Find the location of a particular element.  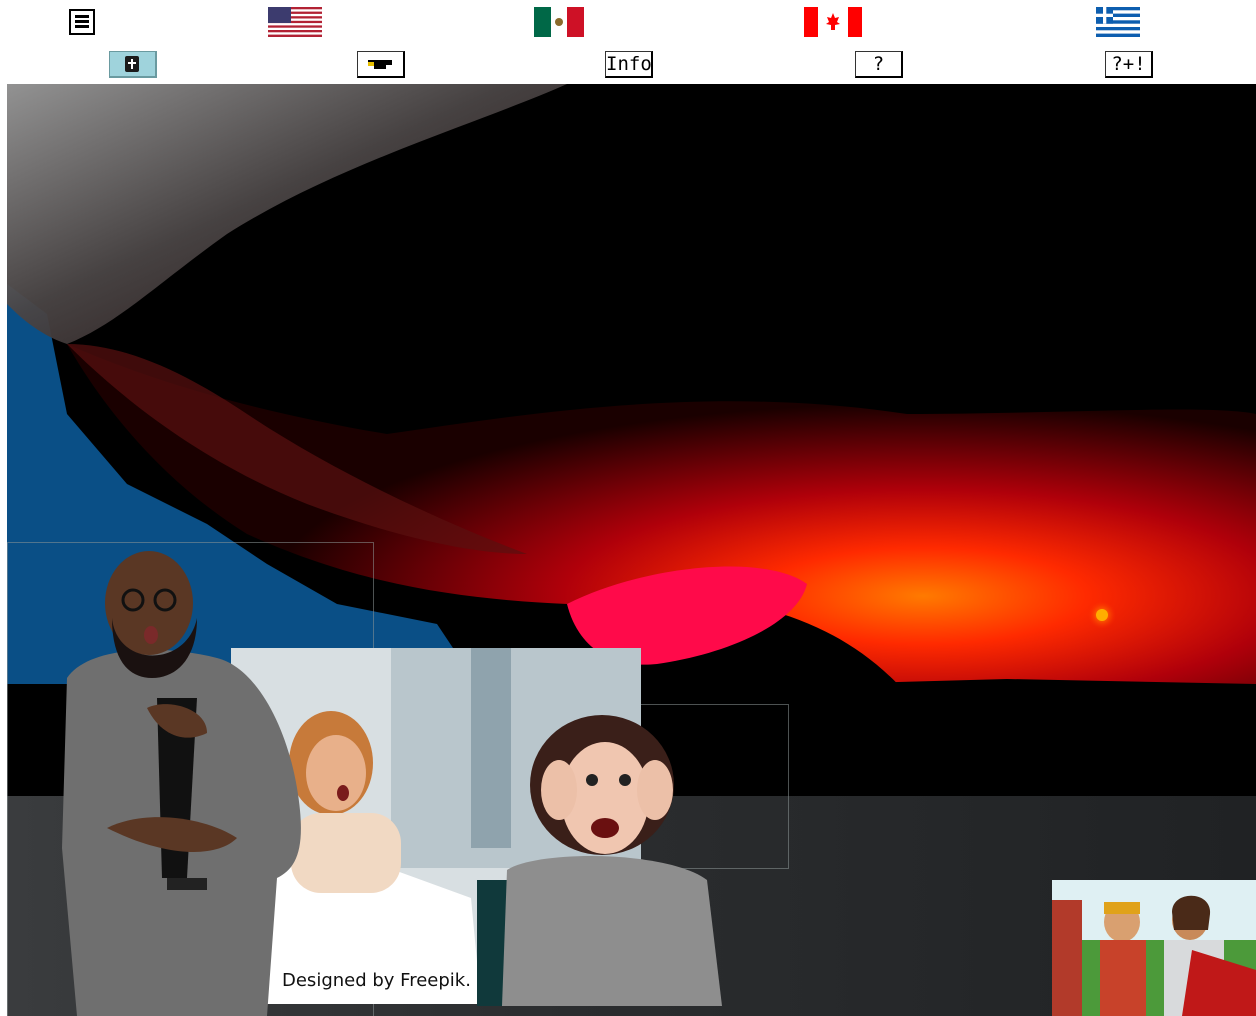

graduation-button is located at coordinates (381, 64).